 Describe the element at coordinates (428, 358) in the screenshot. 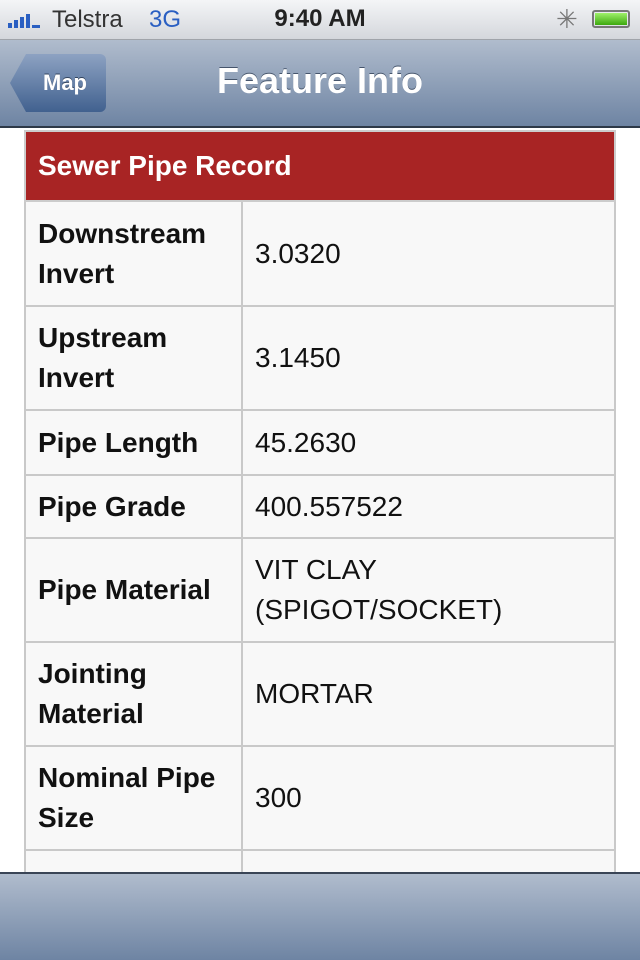

I see `row-value: 3.1450` at that location.